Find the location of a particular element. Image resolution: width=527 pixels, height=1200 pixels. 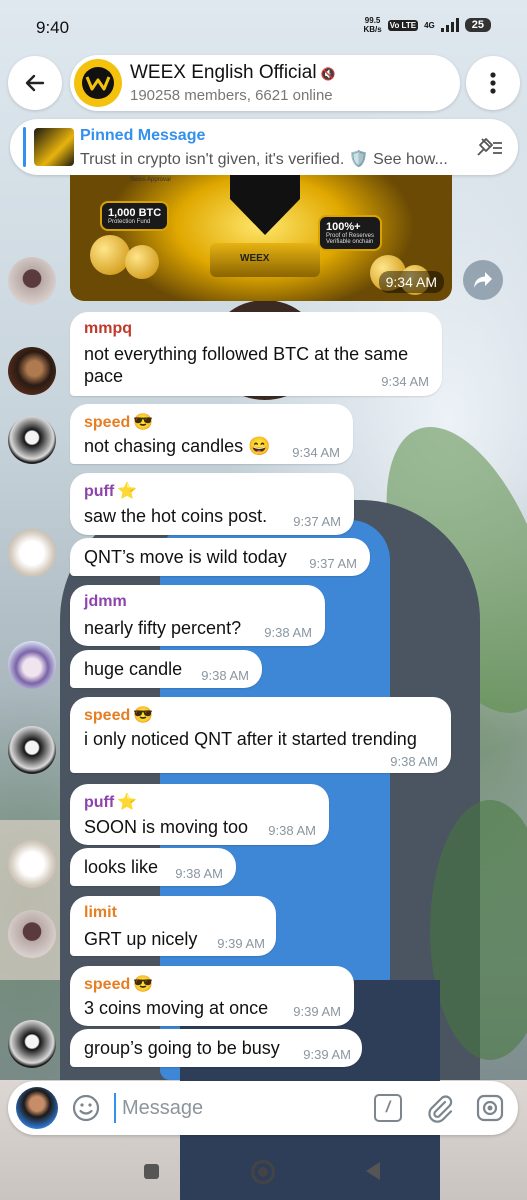

arrow-left-icon is located at coordinates (35, 83).